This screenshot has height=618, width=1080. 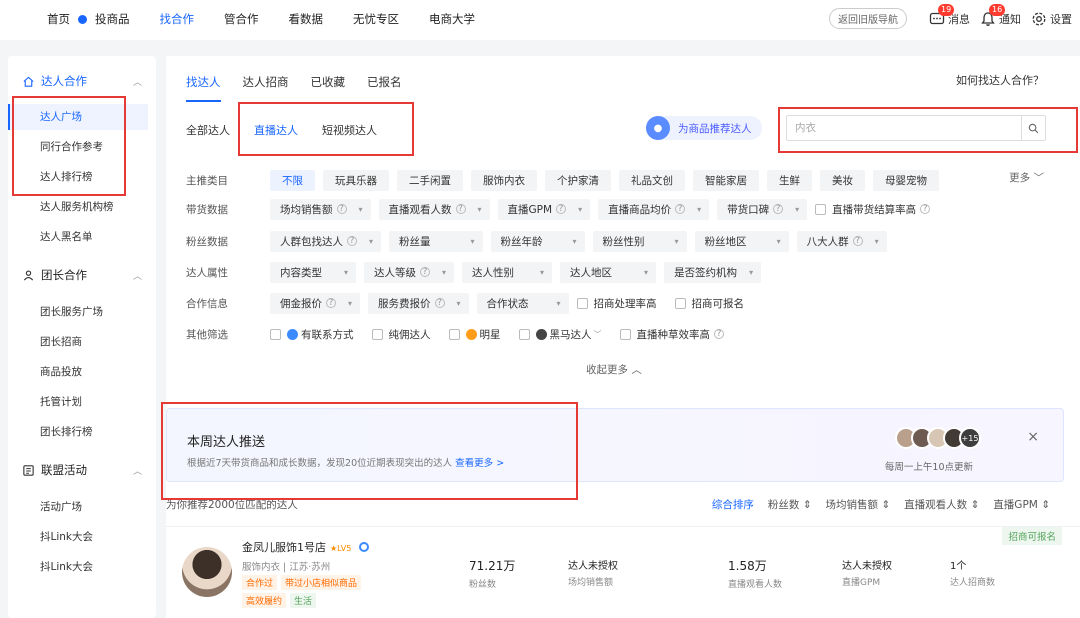 I want to click on nav-ecommerce-university: 电商大学, so click(x=452, y=19).